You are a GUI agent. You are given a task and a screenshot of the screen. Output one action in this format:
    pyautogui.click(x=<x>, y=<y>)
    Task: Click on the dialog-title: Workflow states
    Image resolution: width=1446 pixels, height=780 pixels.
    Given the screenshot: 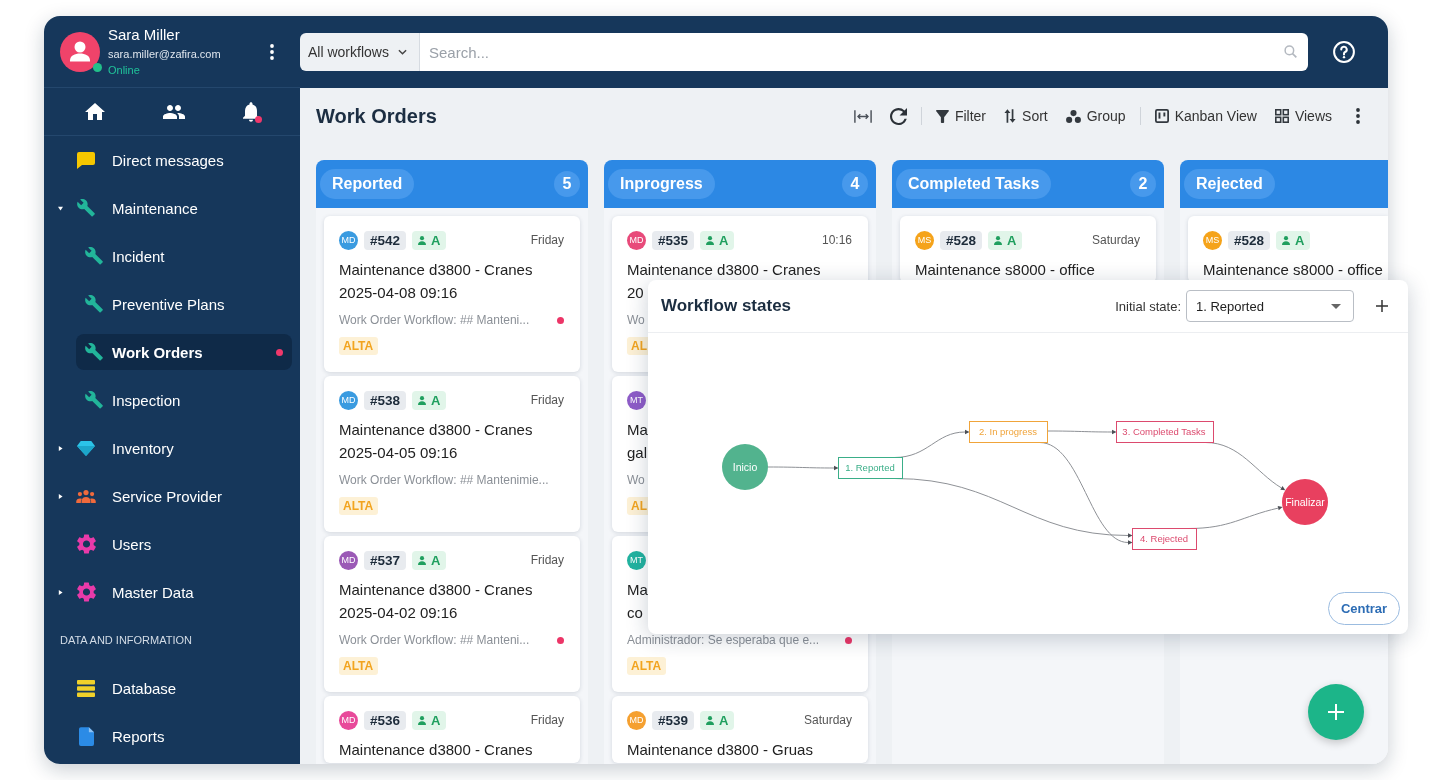 What is the action you would take?
    pyautogui.click(x=726, y=306)
    